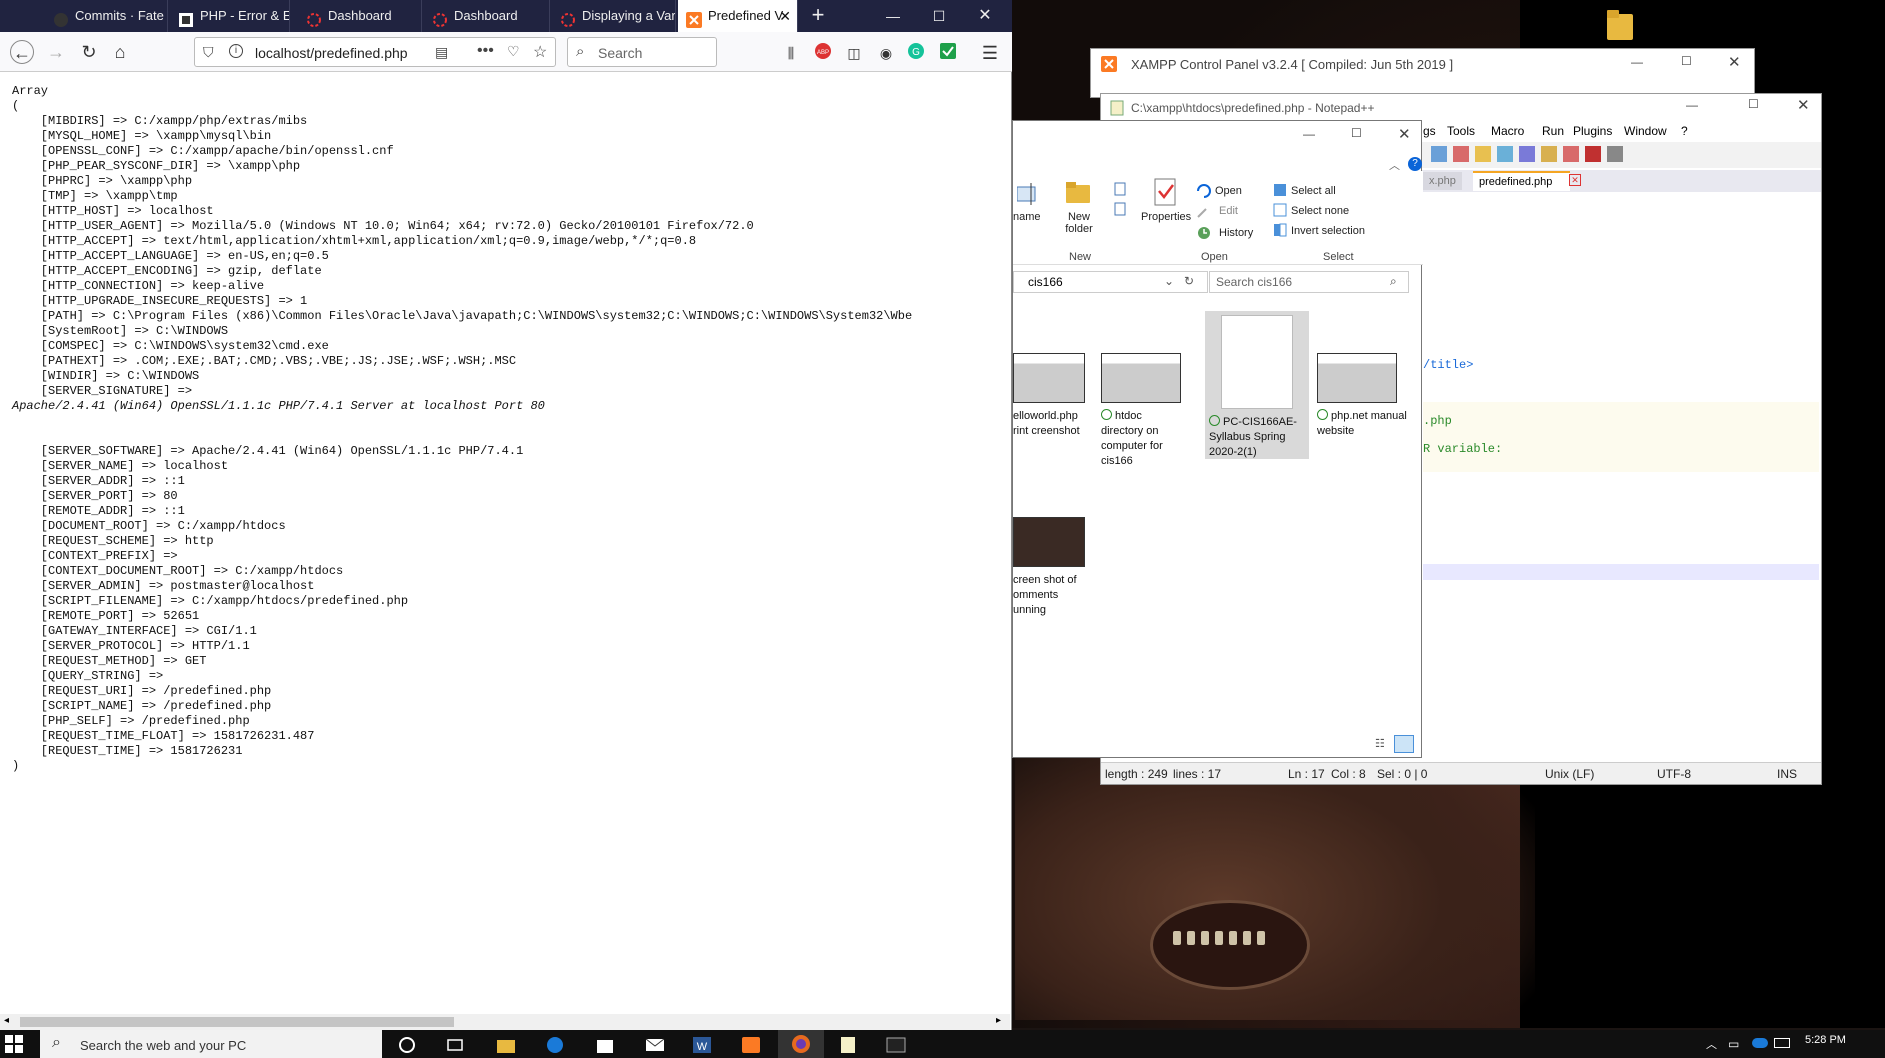  I want to click on select-none-label: Select none, so click(1320, 211).